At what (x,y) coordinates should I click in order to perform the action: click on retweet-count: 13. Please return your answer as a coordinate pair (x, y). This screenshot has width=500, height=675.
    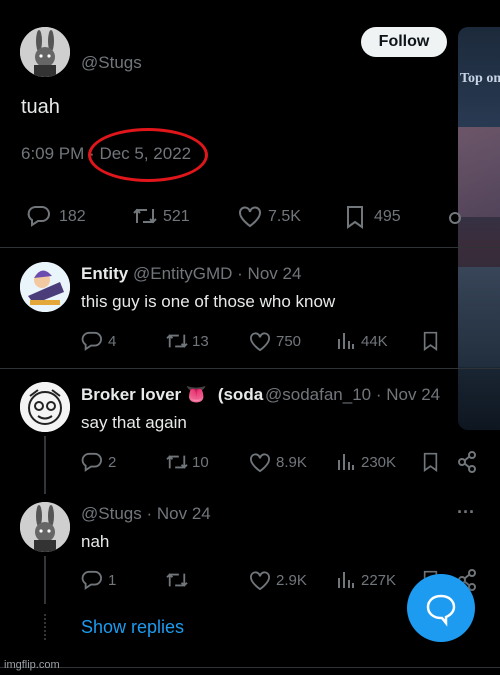
    Looking at the image, I should click on (200, 341).